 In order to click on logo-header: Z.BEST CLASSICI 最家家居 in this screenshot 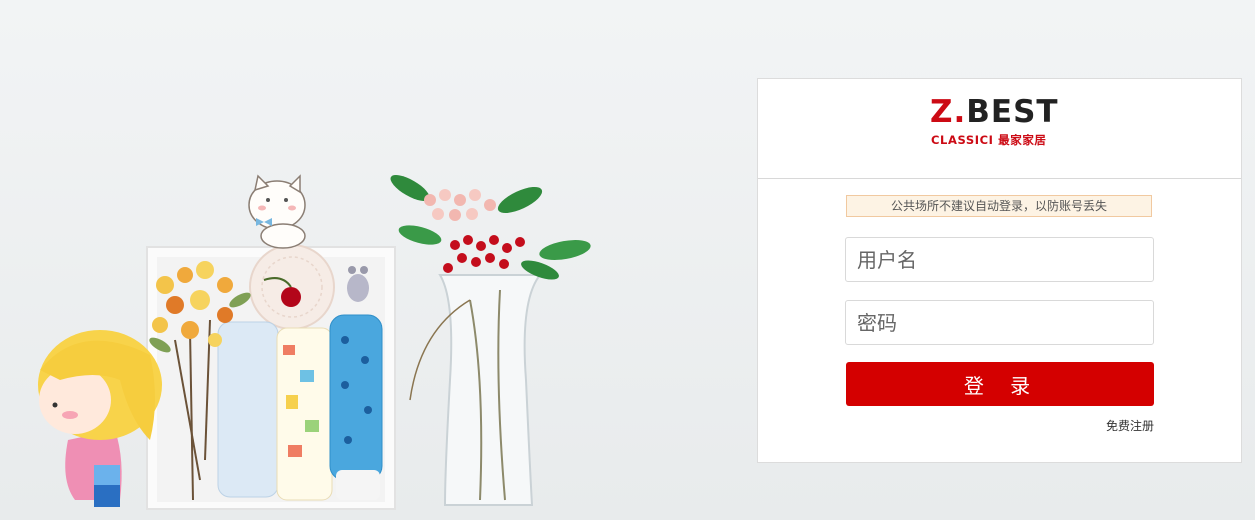, I will do `click(999, 129)`.